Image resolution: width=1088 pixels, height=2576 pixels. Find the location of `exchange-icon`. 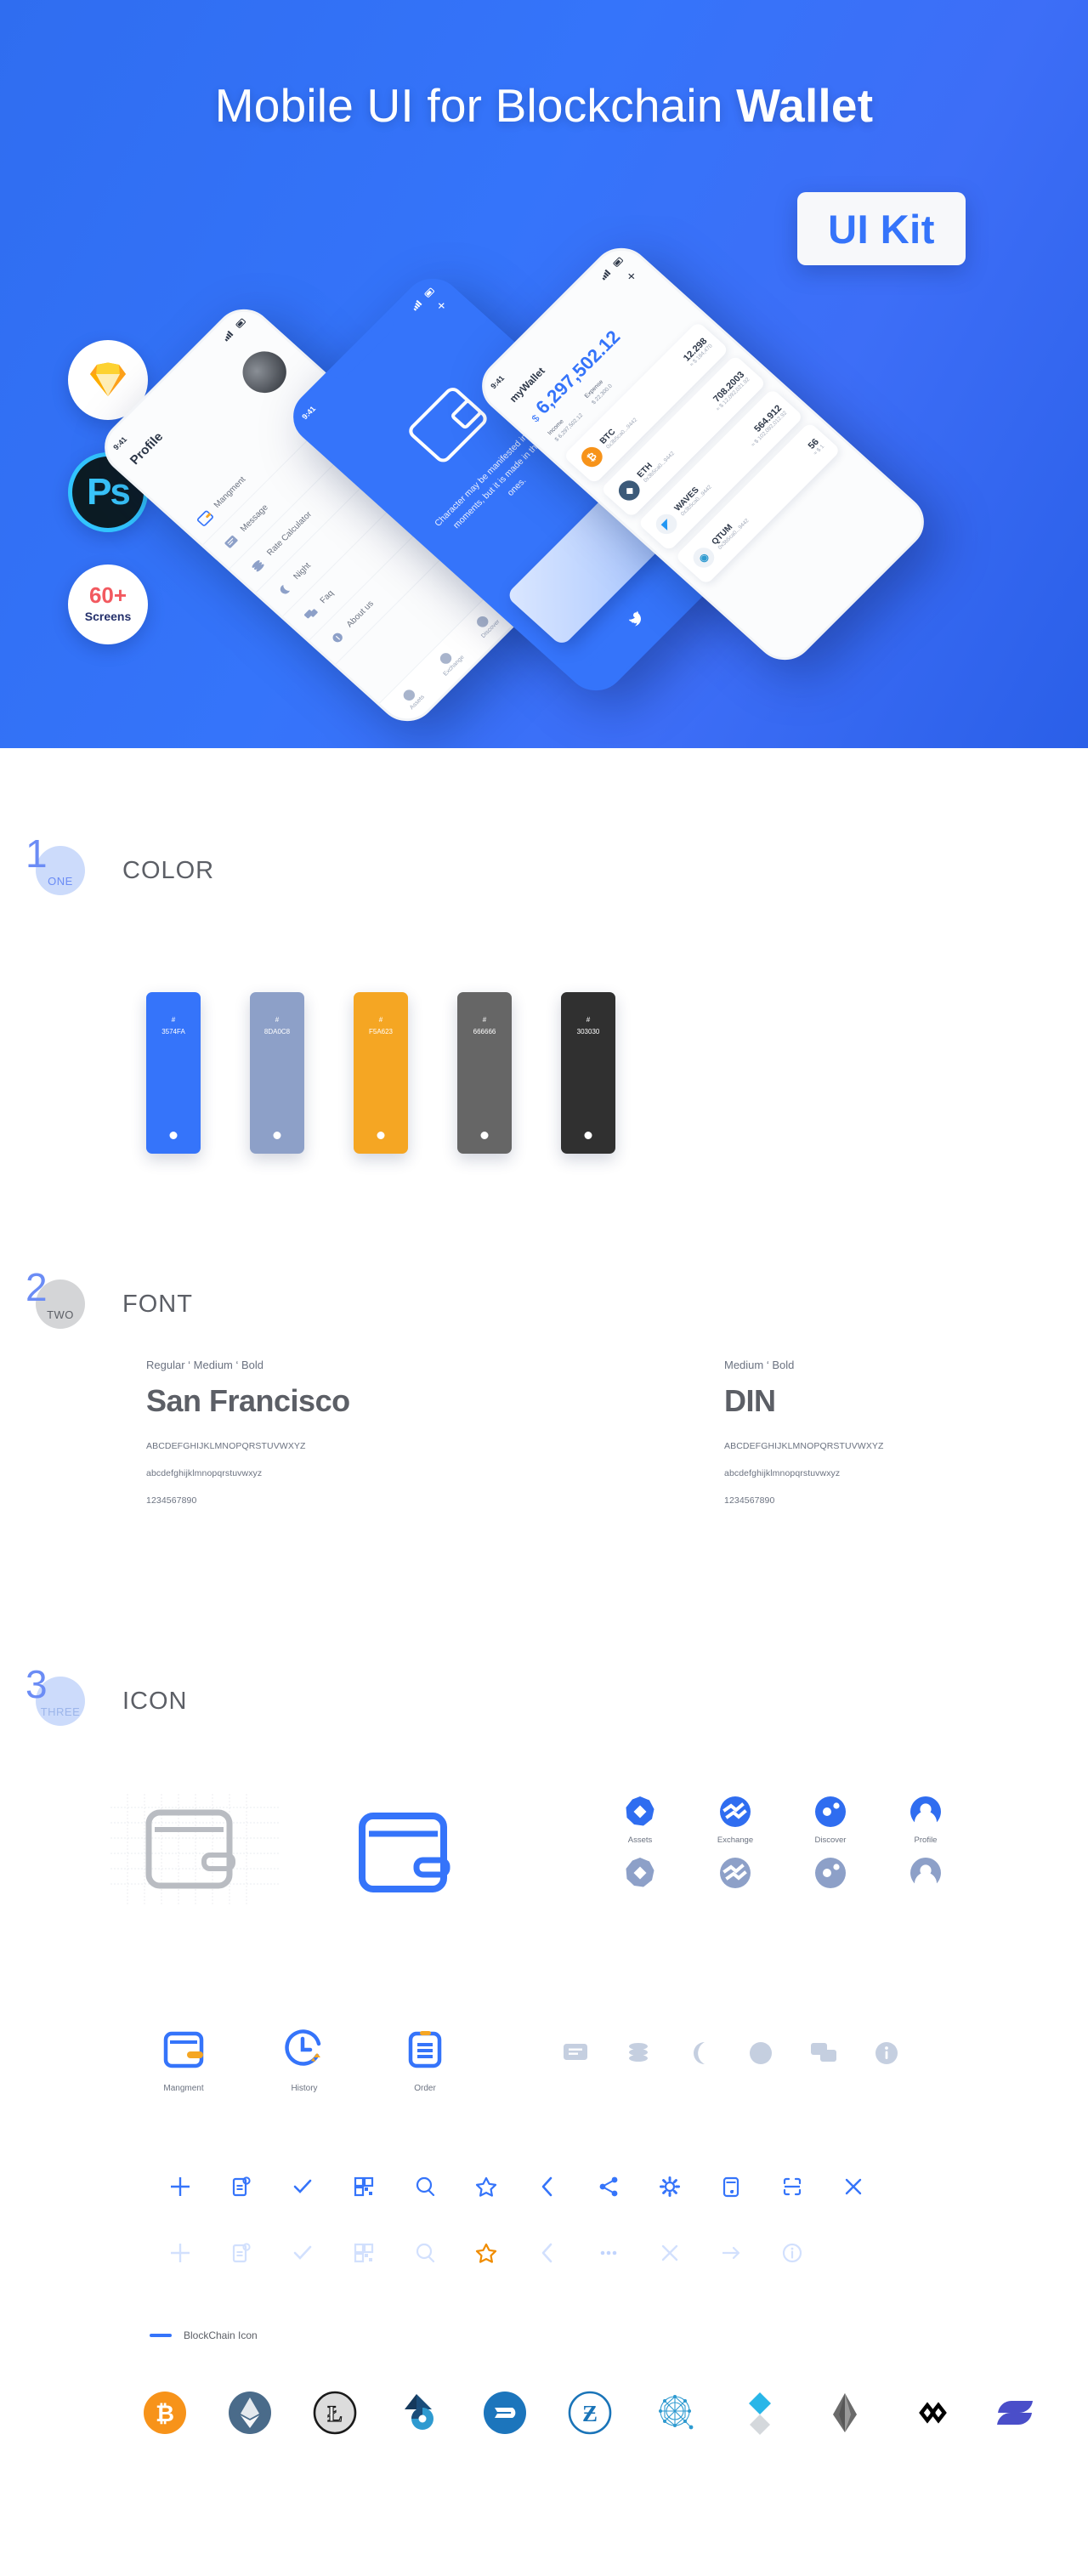

exchange-icon is located at coordinates (735, 1812).